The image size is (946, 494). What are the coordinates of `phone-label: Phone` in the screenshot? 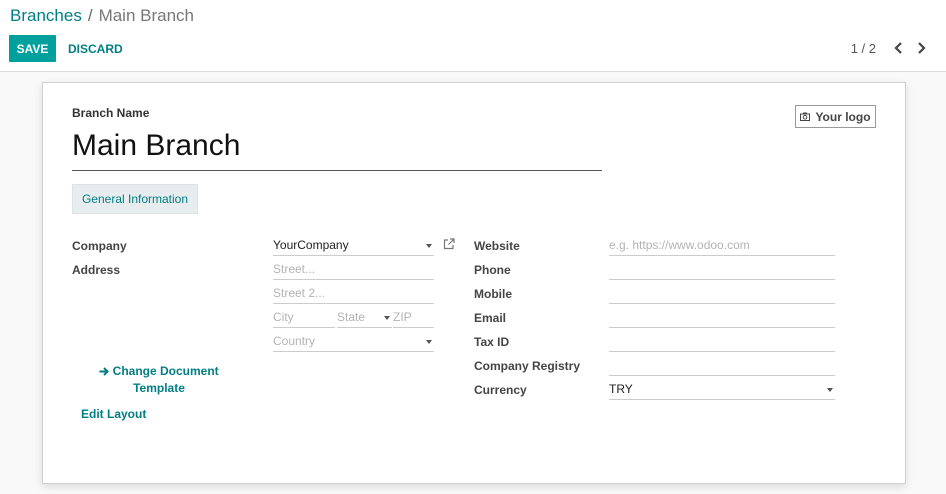 It's located at (492, 270).